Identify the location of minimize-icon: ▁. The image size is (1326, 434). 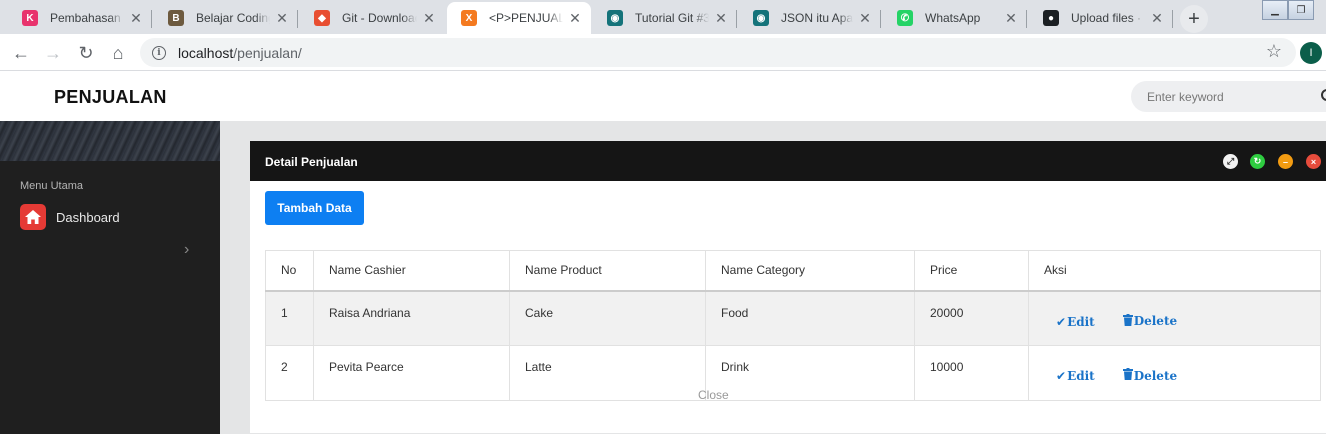
(1275, 10).